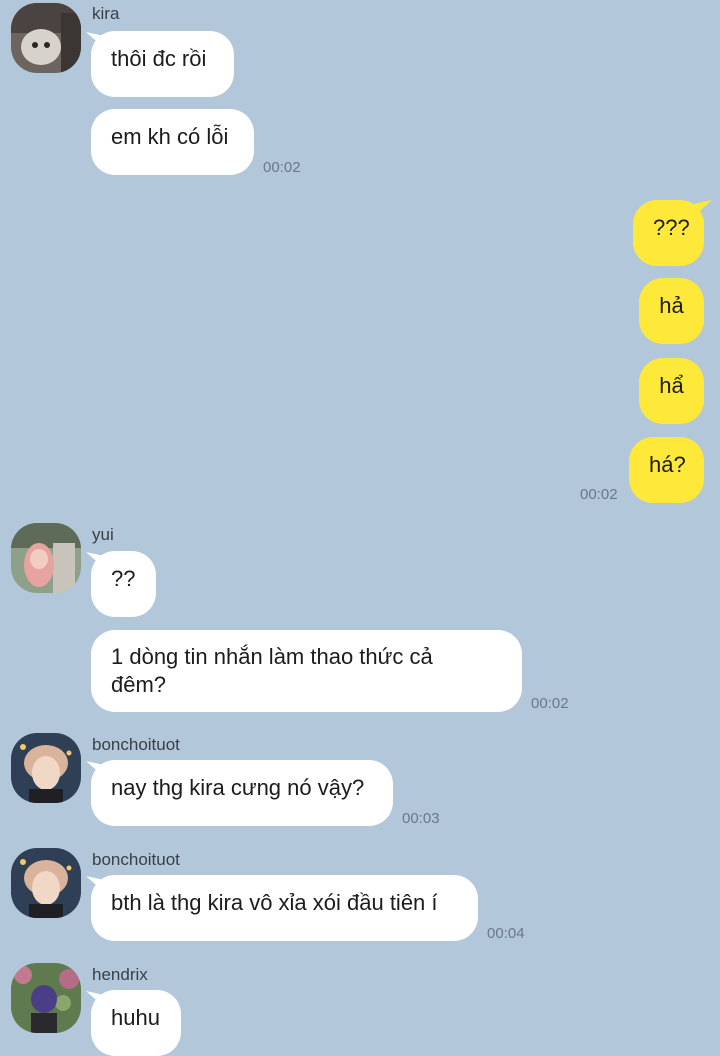 The height and width of the screenshot is (1056, 720). What do you see at coordinates (671, 311) in the screenshot?
I see `message-bubble: hả` at bounding box center [671, 311].